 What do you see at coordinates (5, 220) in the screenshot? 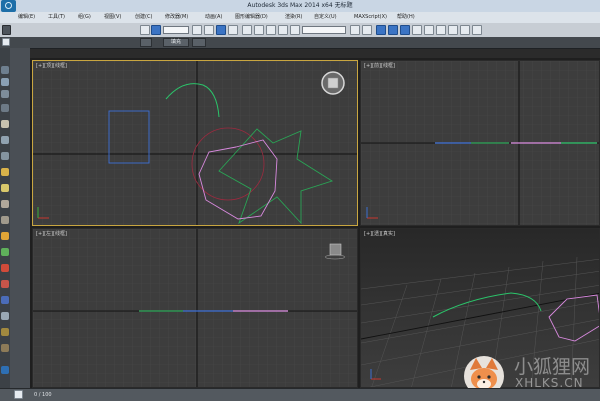
I see `shapes-icon` at bounding box center [5, 220].